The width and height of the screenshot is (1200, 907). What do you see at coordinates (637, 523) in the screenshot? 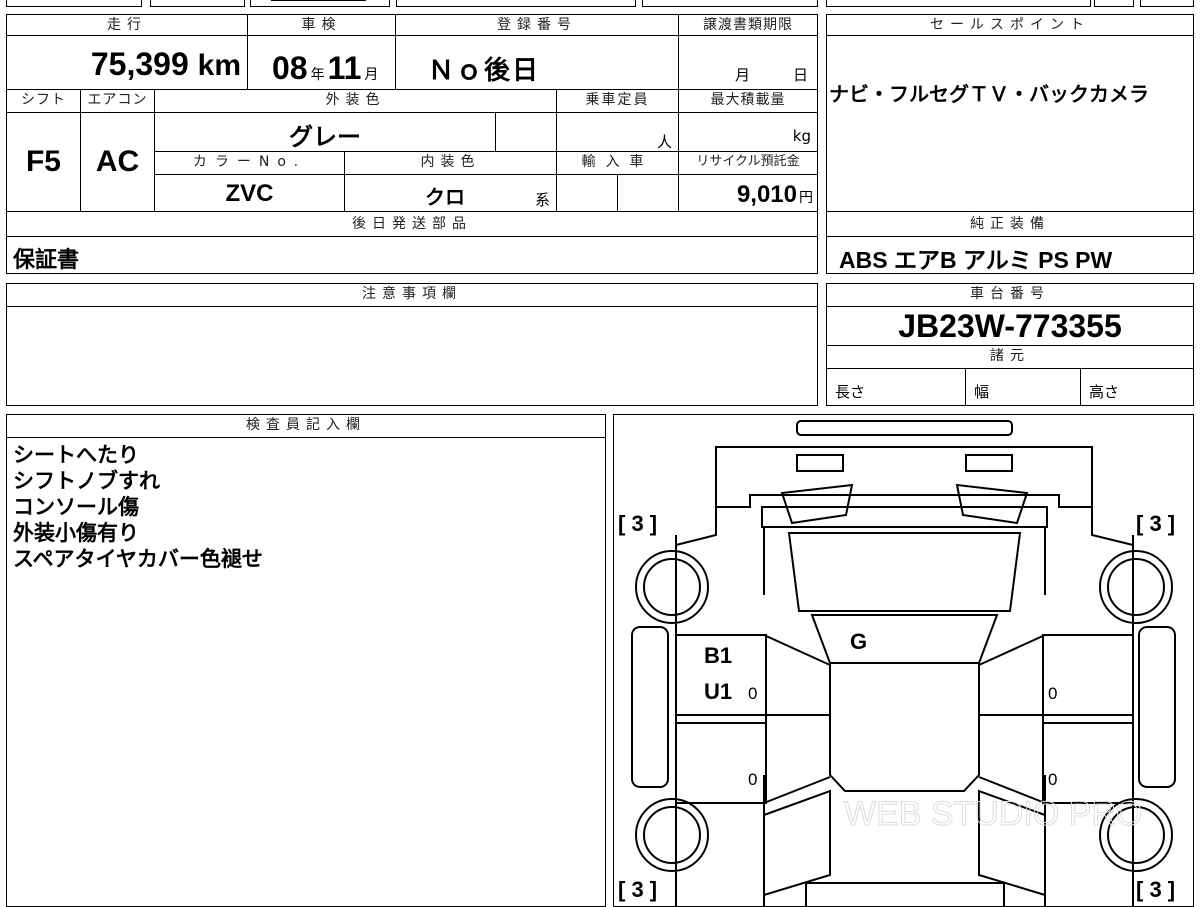
I see `tire-fl-label: [ 3 ]` at bounding box center [637, 523].